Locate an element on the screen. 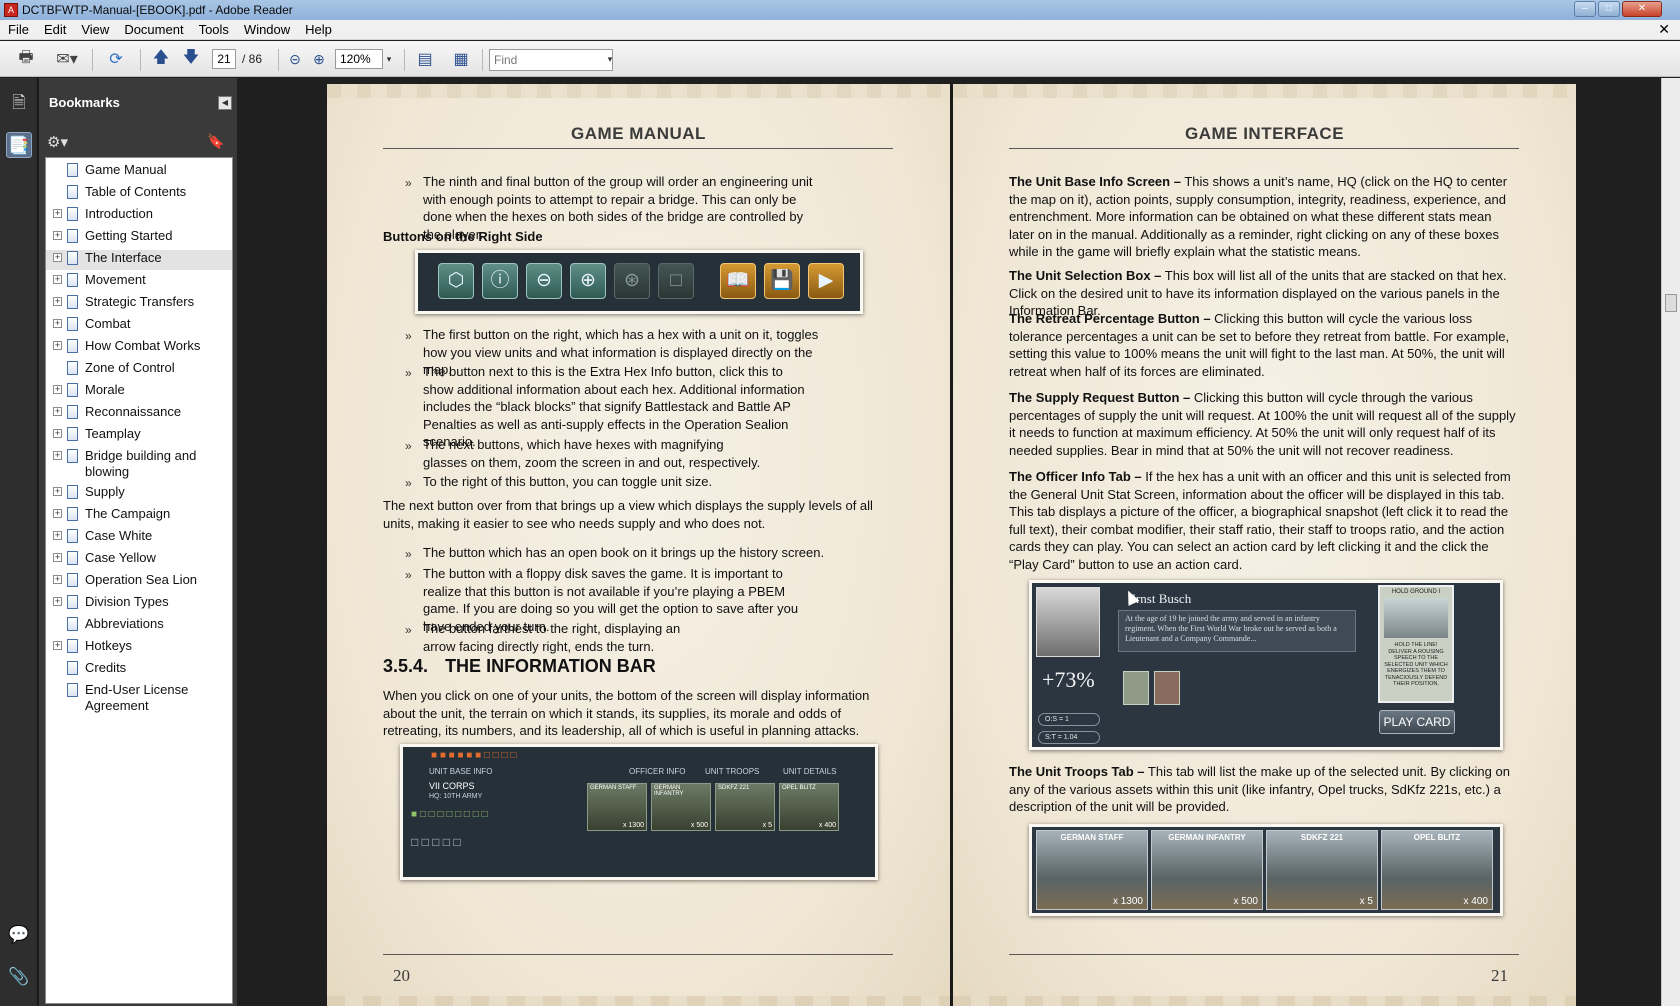 The height and width of the screenshot is (1006, 1680). vertical-scrollbar is located at coordinates (1670, 542).